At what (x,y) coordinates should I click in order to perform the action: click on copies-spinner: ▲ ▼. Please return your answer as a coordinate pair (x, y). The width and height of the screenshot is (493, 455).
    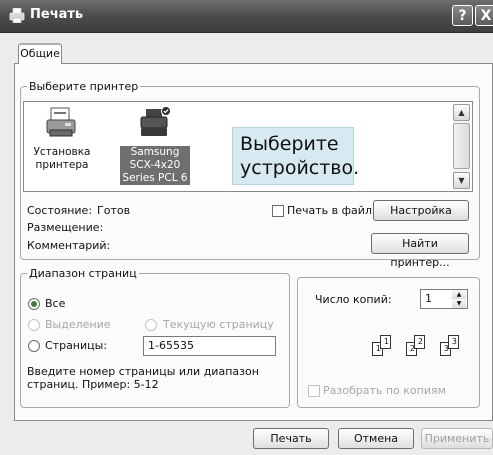
    Looking at the image, I should click on (459, 299).